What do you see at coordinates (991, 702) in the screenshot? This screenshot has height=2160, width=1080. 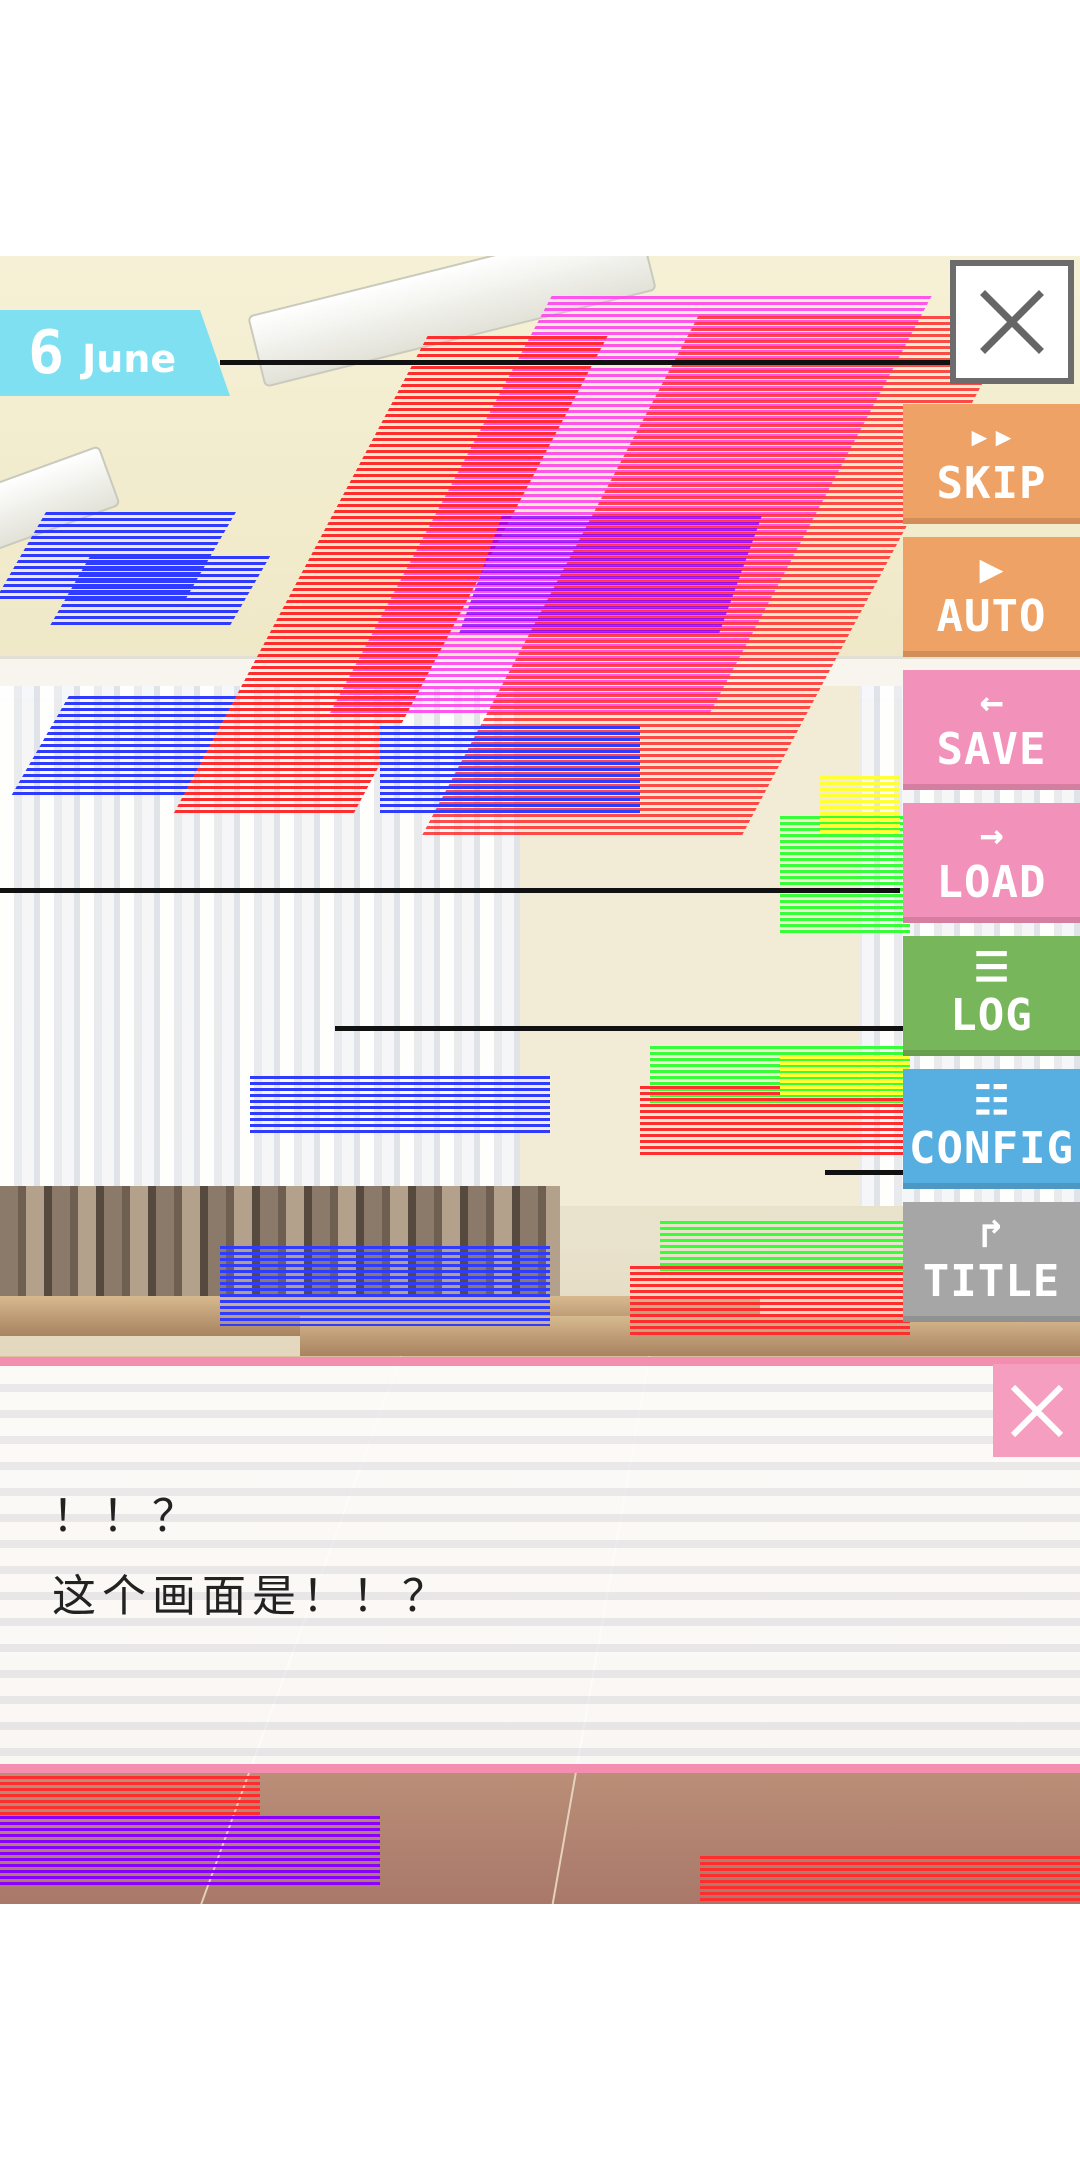 I see `save-icon: ←` at bounding box center [991, 702].